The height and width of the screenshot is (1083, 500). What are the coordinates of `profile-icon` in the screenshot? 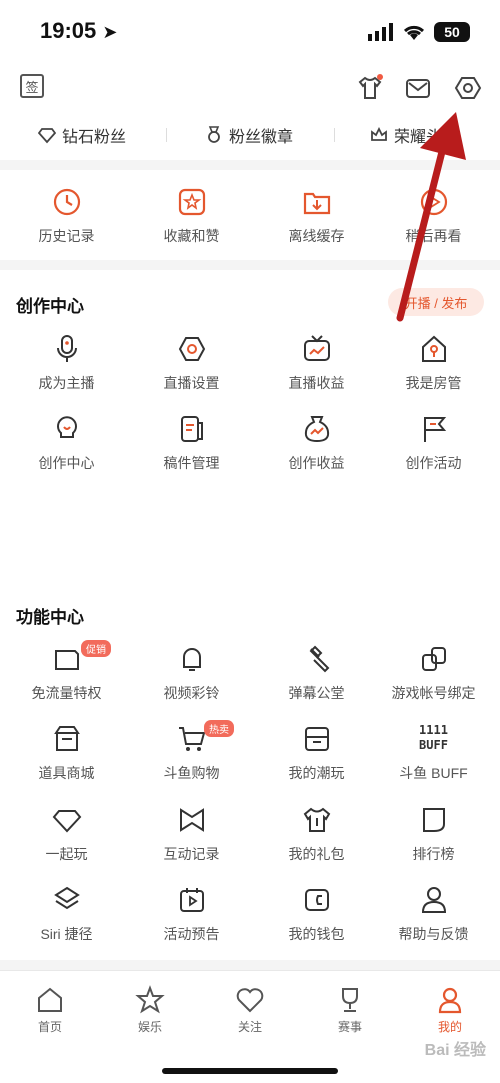 It's located at (450, 1000).